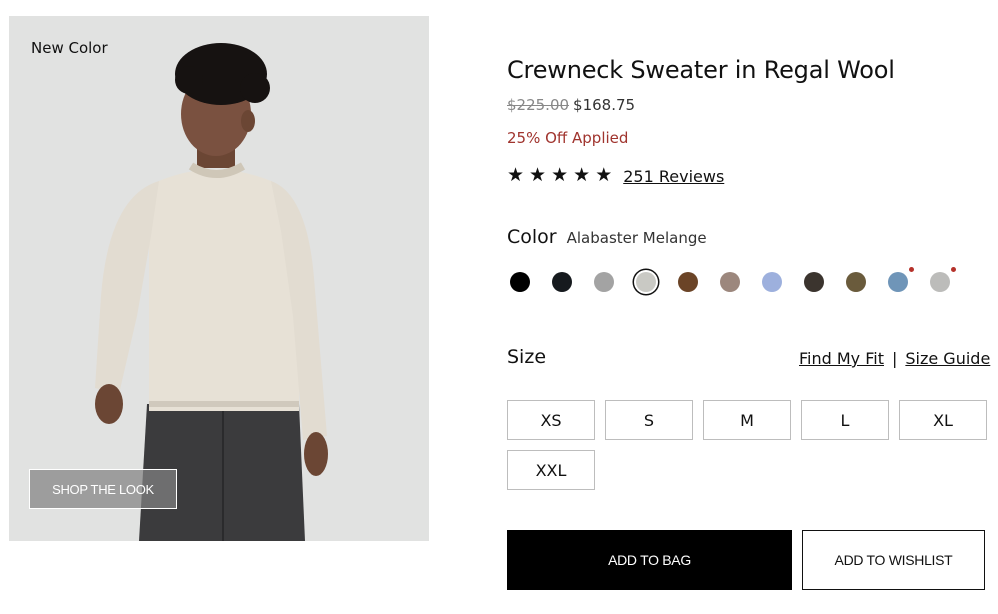  What do you see at coordinates (841, 358) in the screenshot?
I see `find-my-fit-link: Find My Fit` at bounding box center [841, 358].